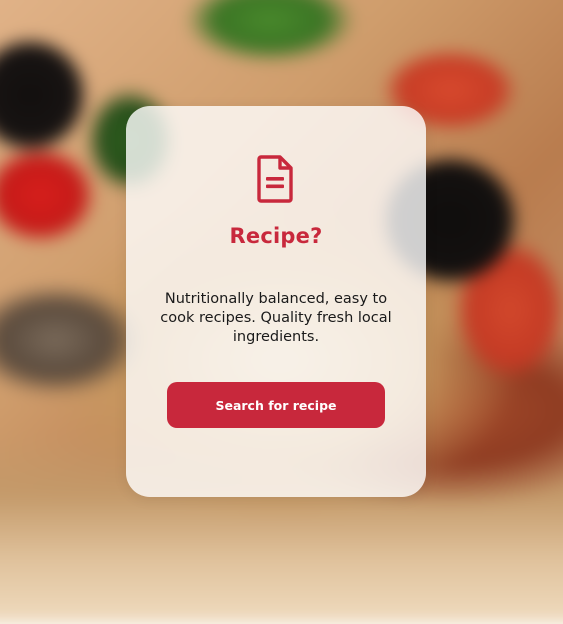 The height and width of the screenshot is (624, 563). Describe the element at coordinates (276, 236) in the screenshot. I see `card-title: Recipe?` at that location.